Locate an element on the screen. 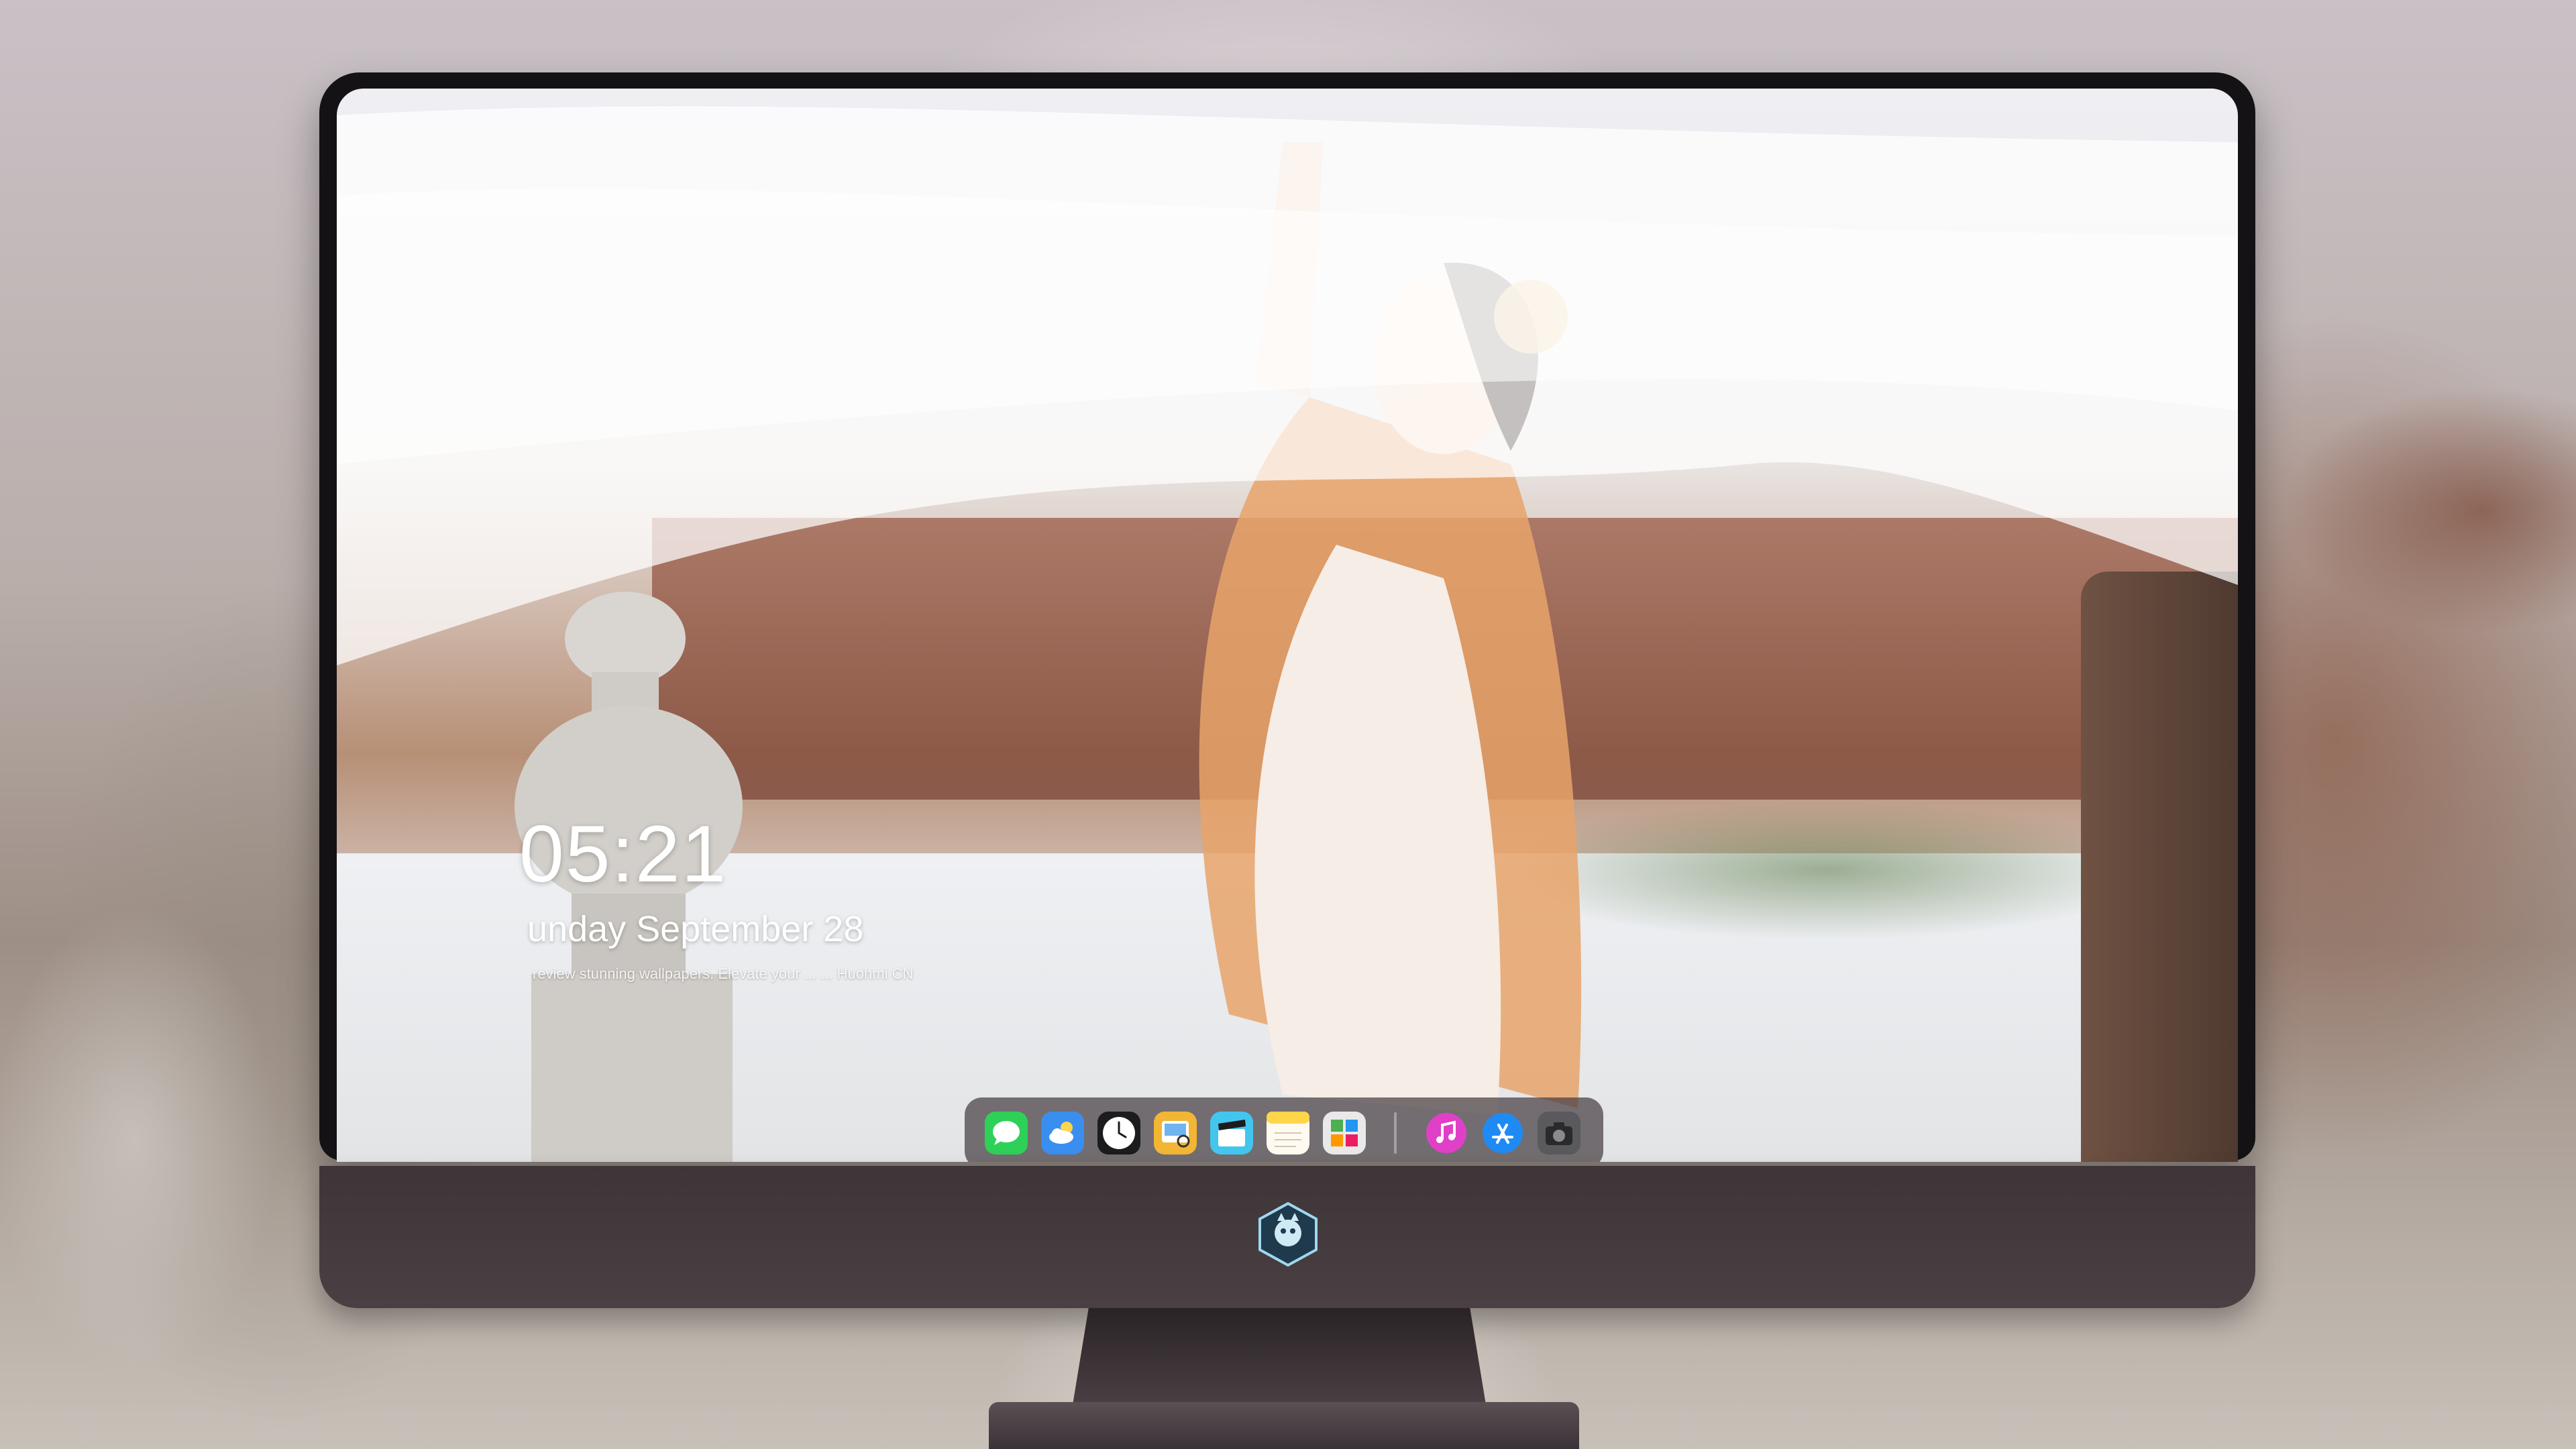 The width and height of the screenshot is (2576, 1449). lock-screen-clock: 05:21 is located at coordinates (623, 854).